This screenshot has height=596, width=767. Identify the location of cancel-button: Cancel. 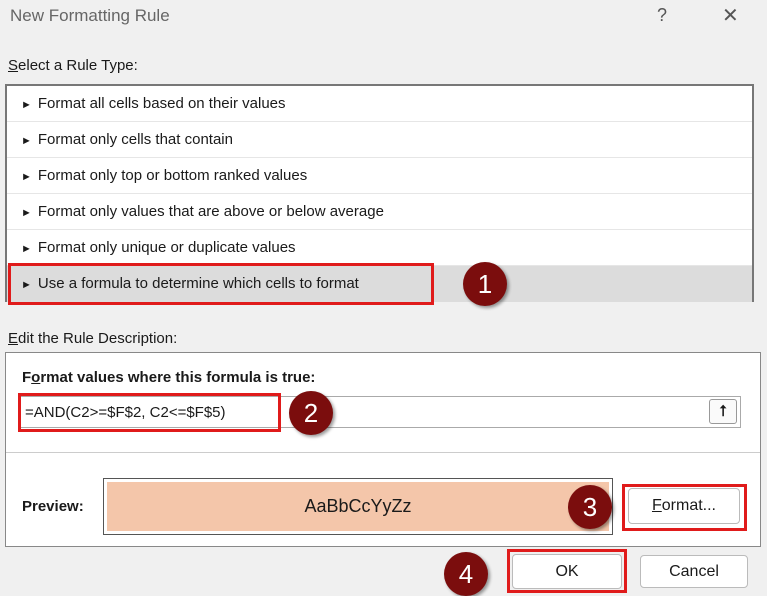
(694, 571).